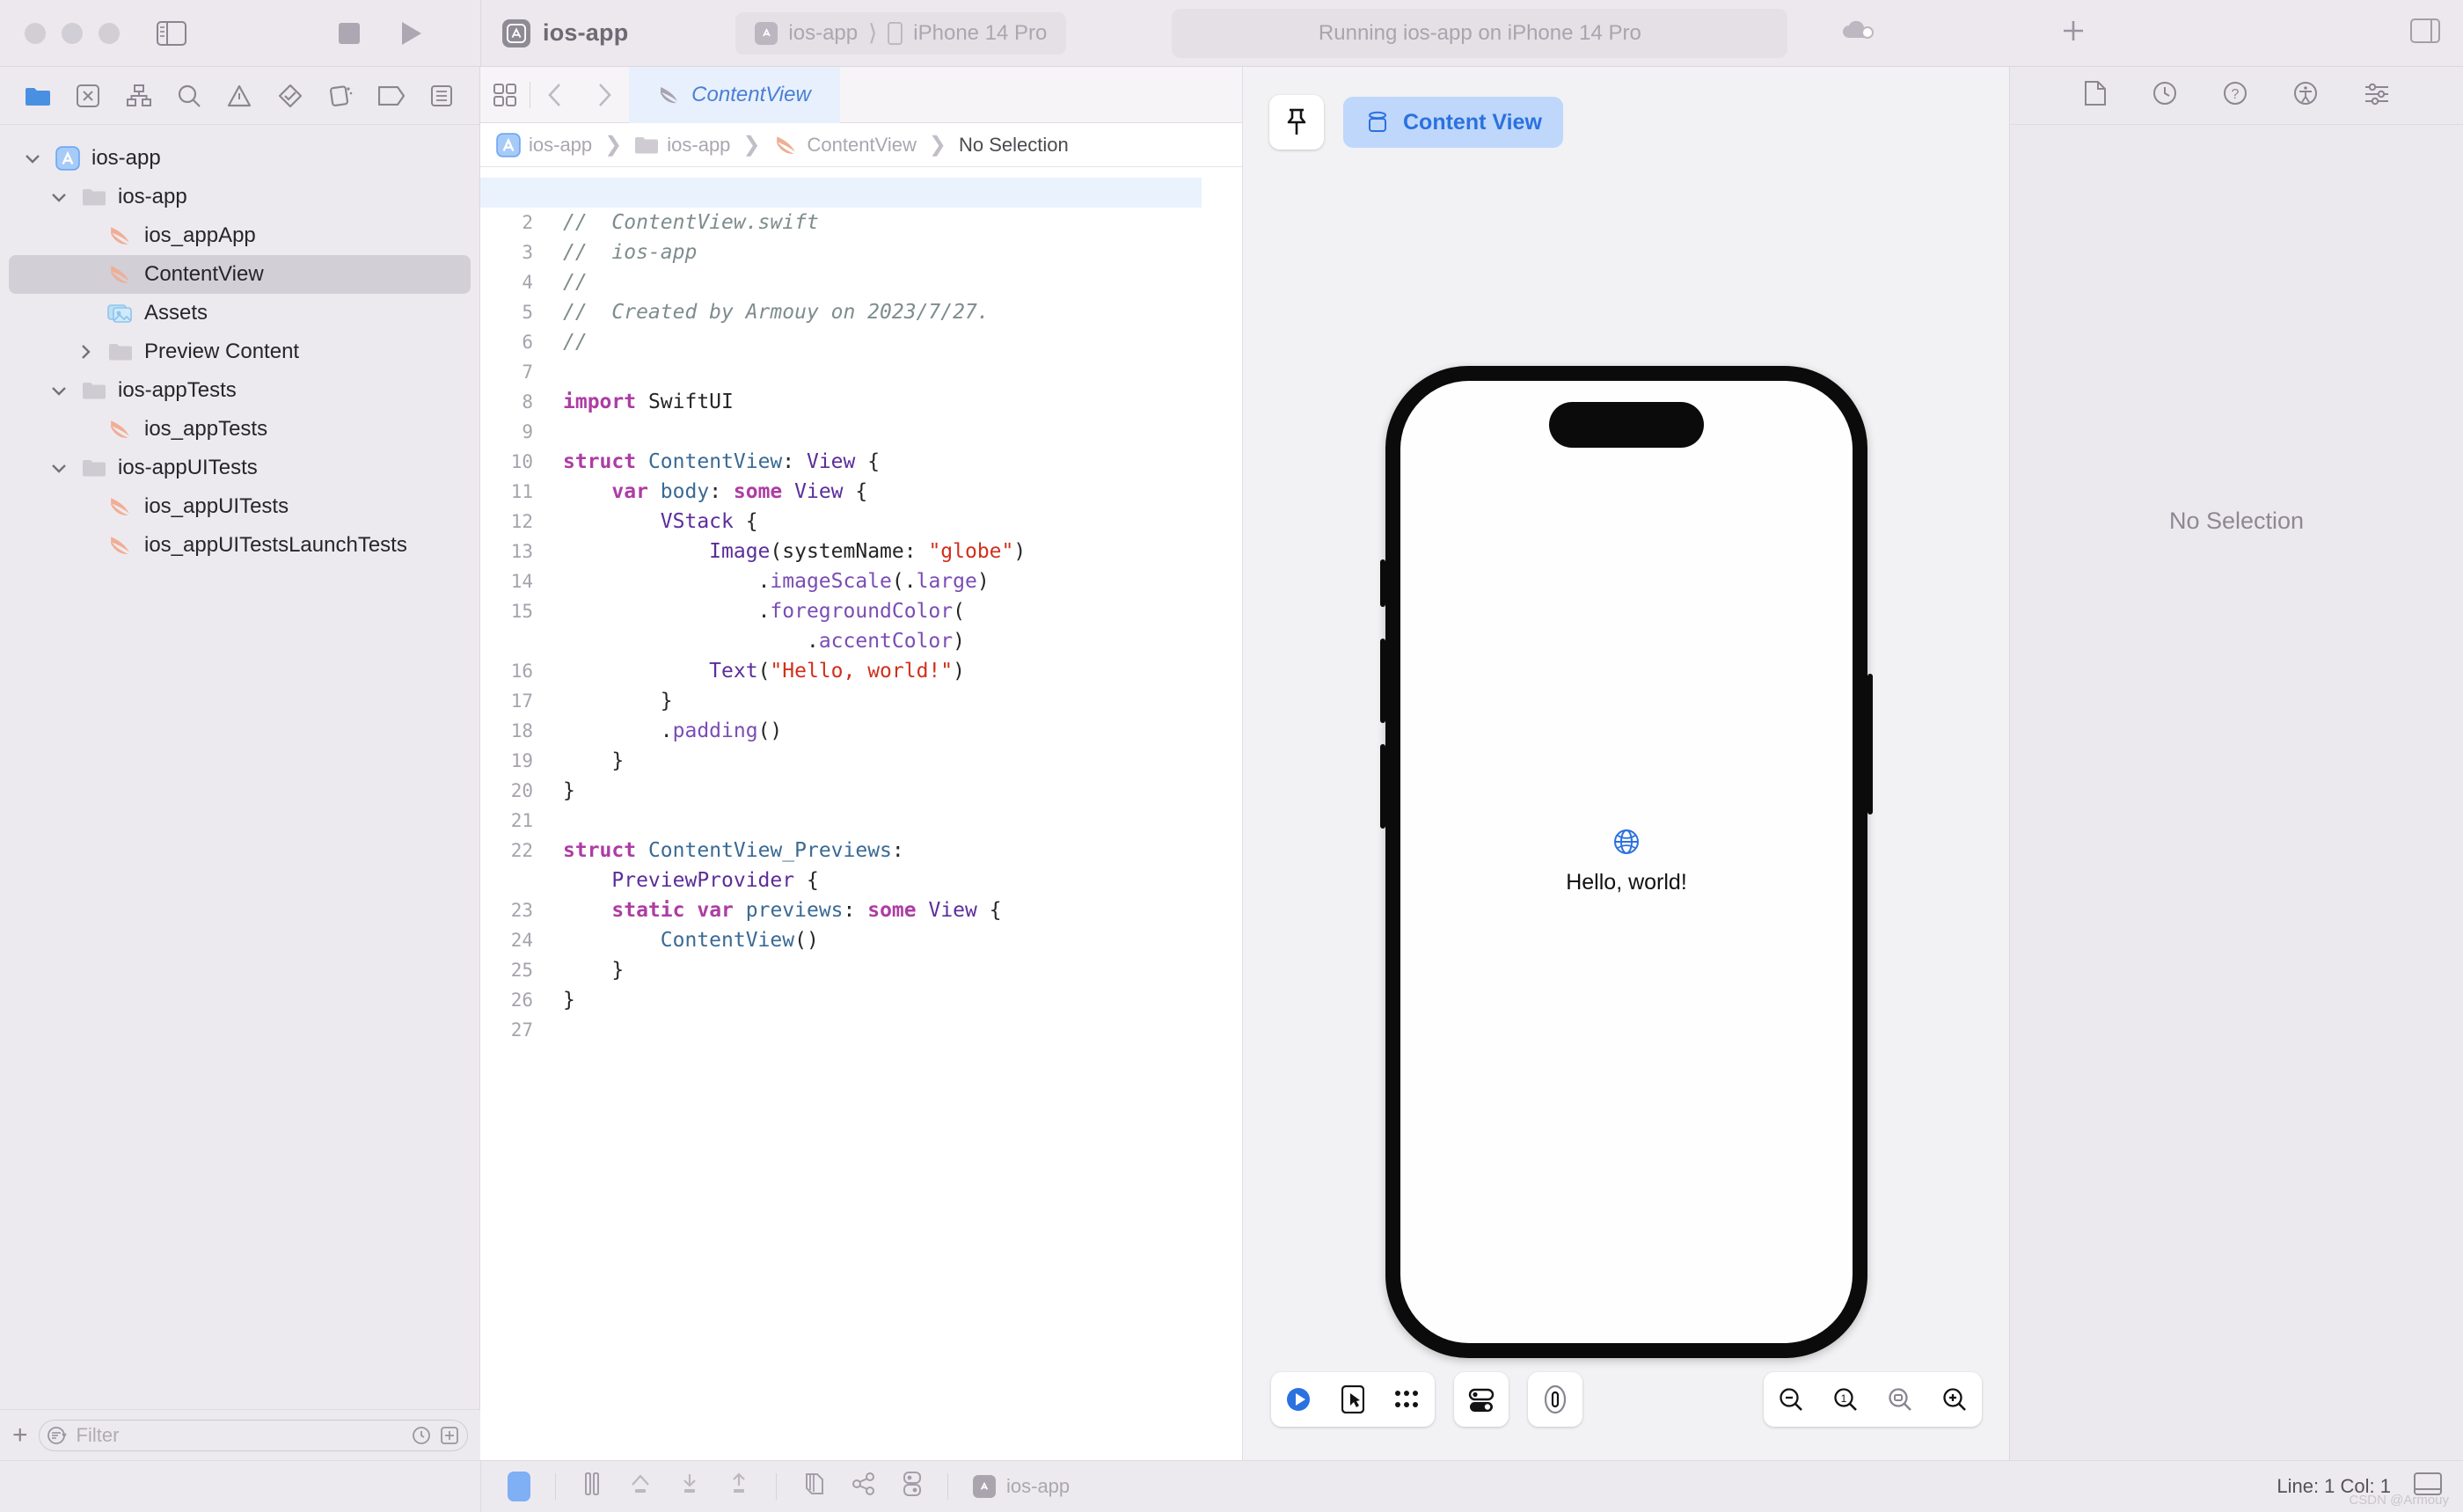  I want to click on recent-files-filter-icon, so click(421, 1435).